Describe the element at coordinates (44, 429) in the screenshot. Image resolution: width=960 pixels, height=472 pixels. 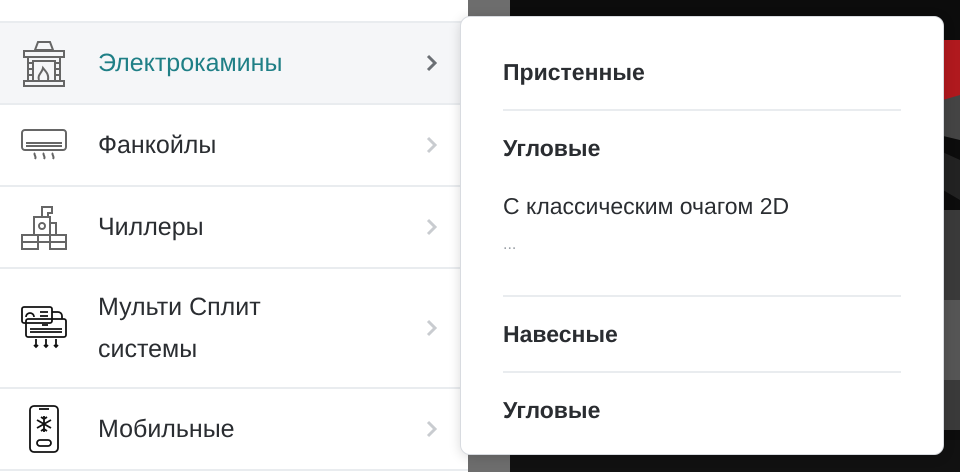
I see `phone-snowflake-icon` at that location.